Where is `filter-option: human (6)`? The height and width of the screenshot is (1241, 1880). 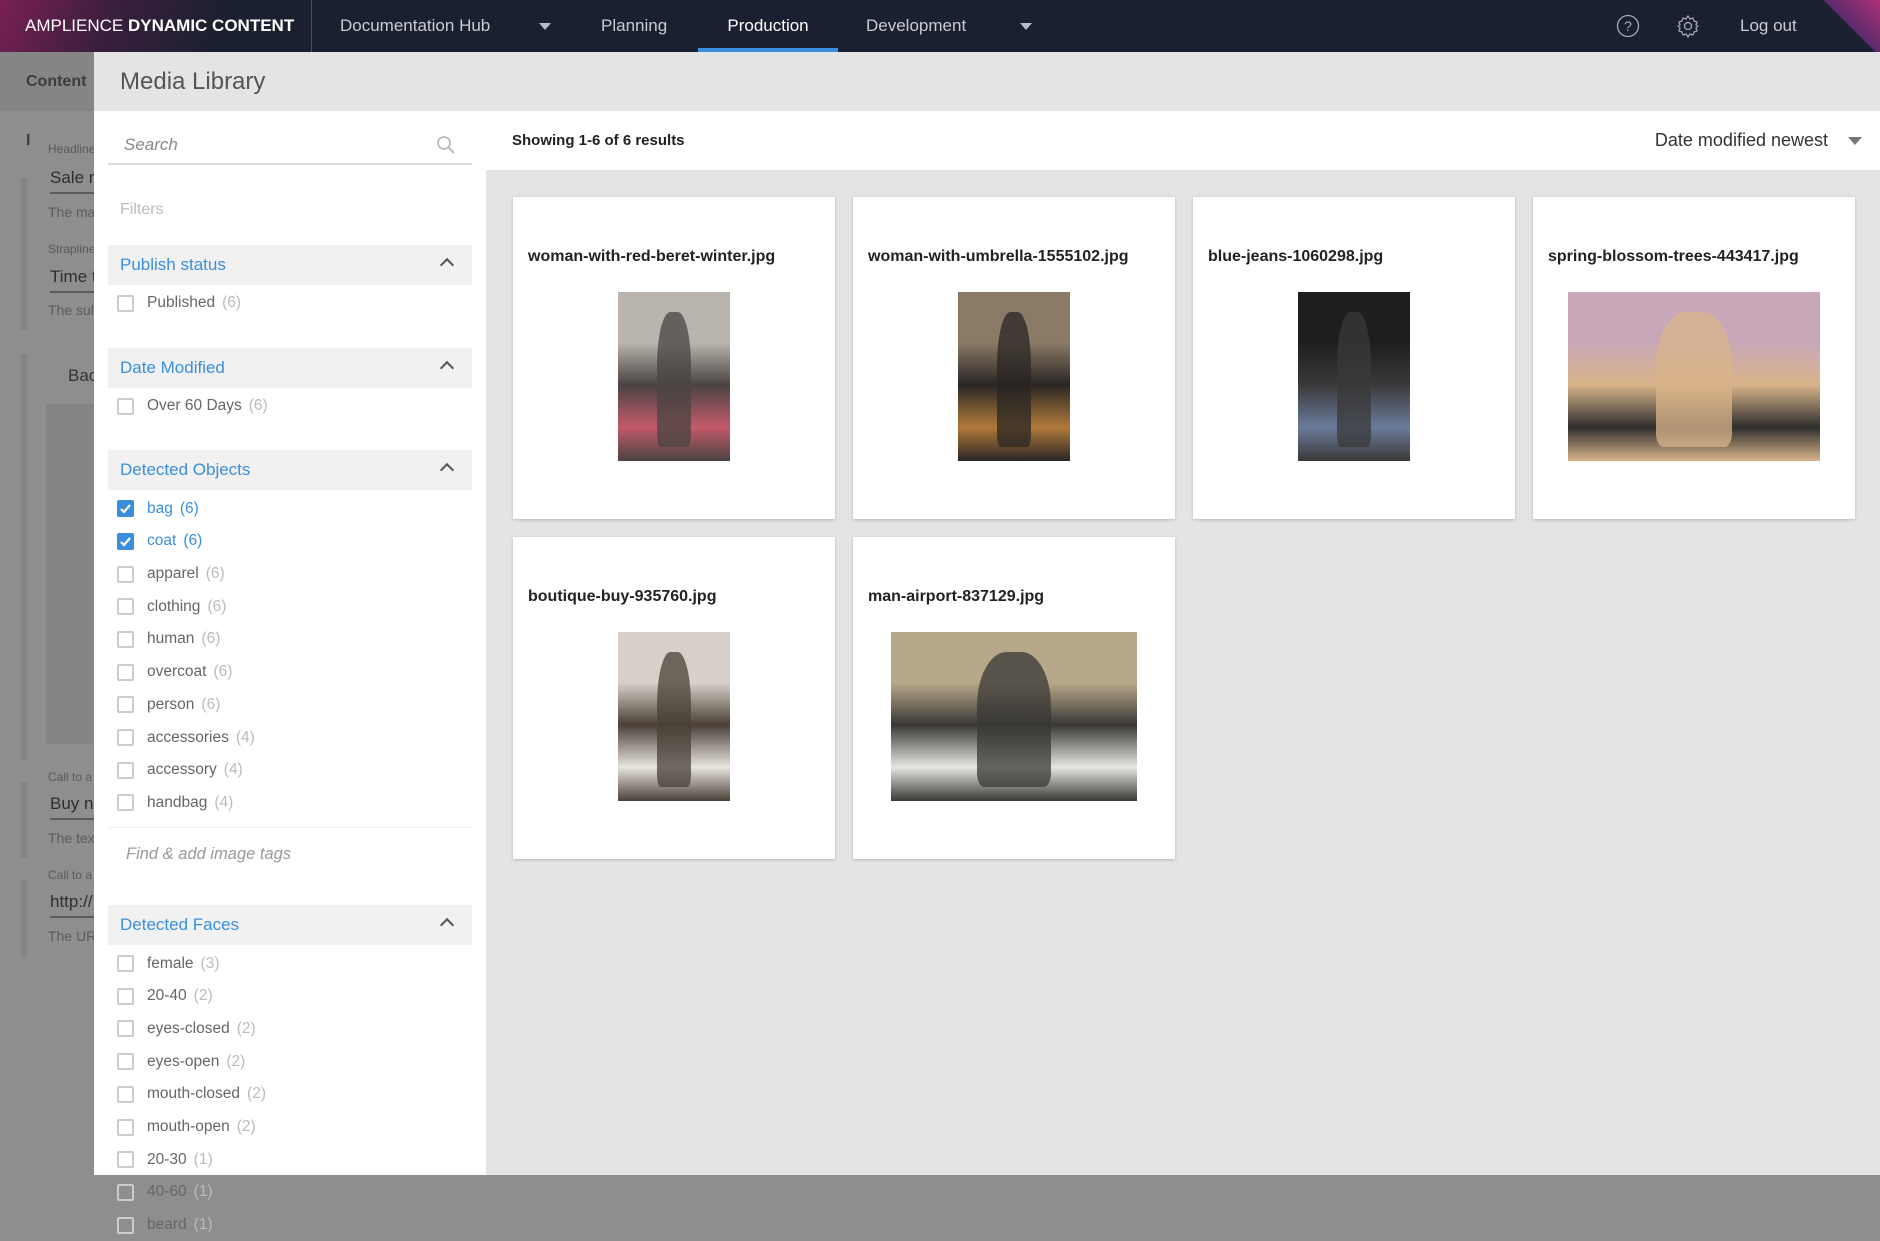 filter-option: human (6) is located at coordinates (290, 639).